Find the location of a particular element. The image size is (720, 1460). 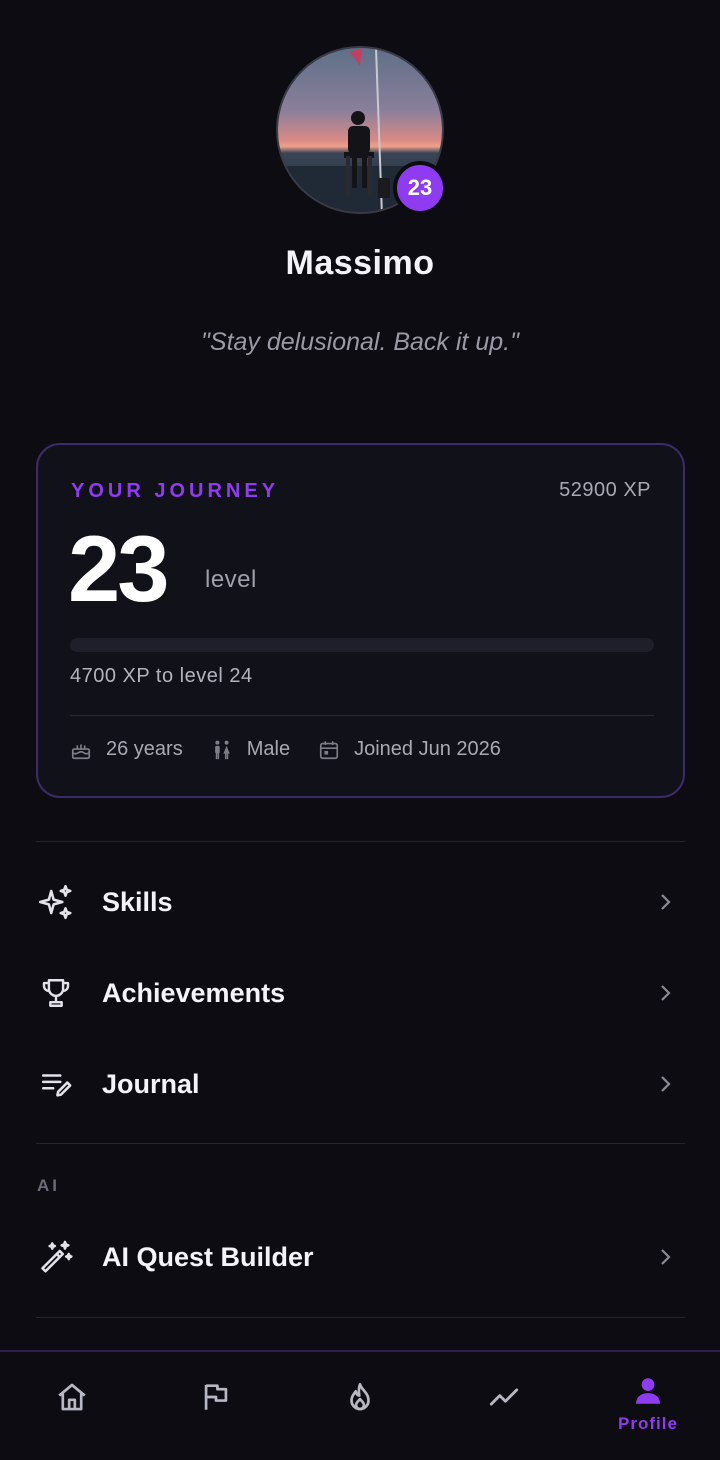

nav-profile: Profile is located at coordinates (648, 1406).